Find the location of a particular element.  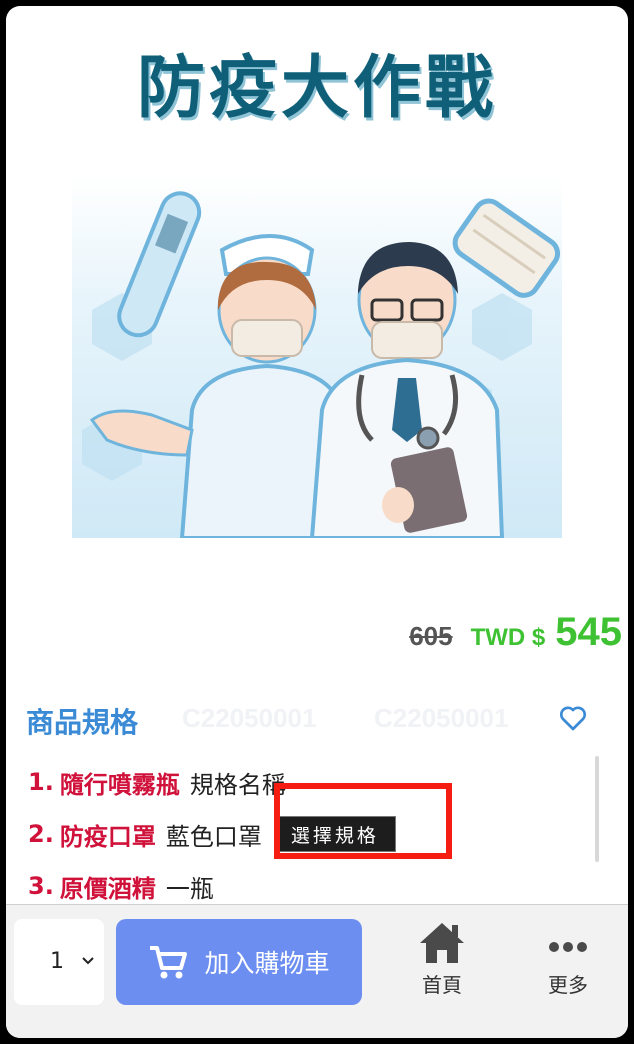

spec-item-name: 原價酒精 is located at coordinates (107, 888).